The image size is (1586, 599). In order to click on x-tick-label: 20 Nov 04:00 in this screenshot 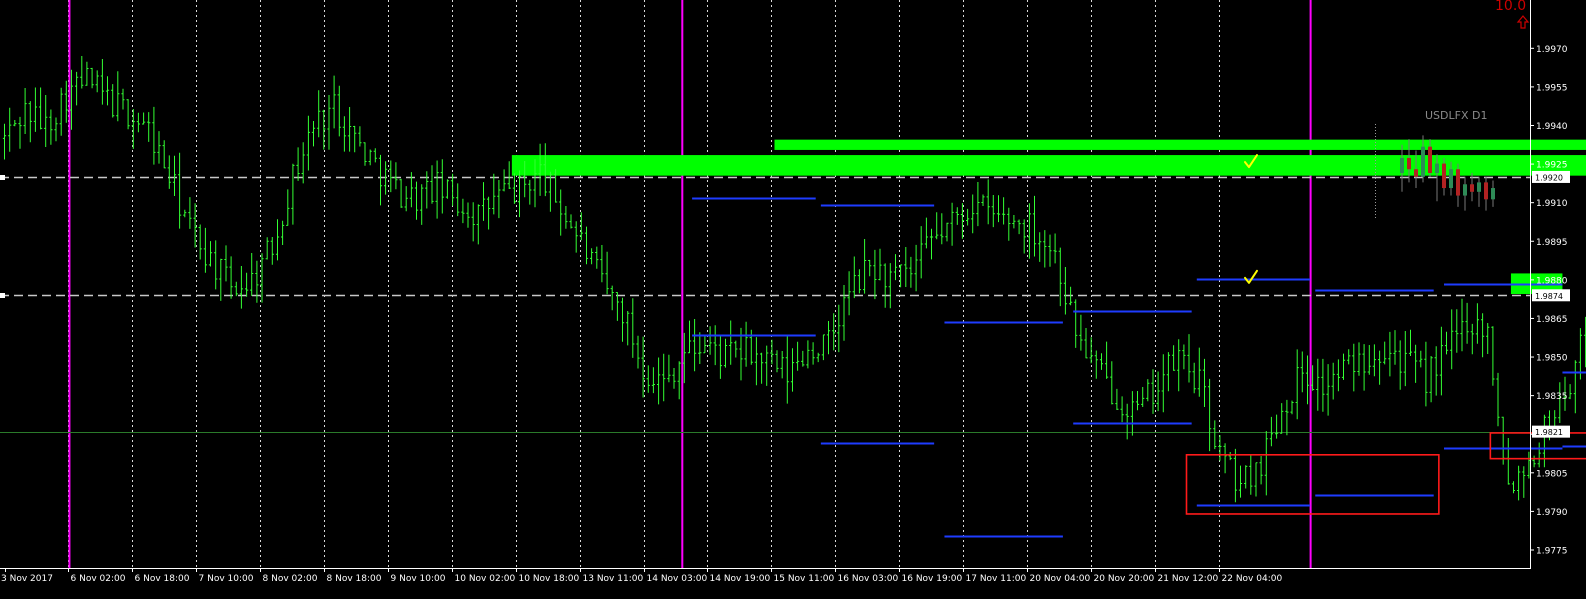, I will do `click(1060, 579)`.